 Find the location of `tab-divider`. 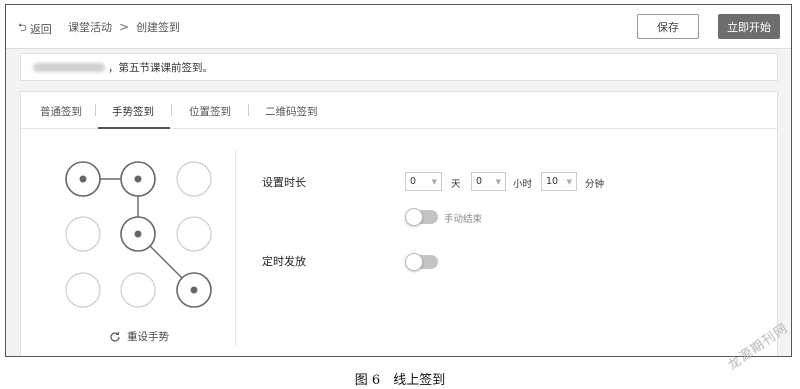

tab-divider is located at coordinates (248, 110).